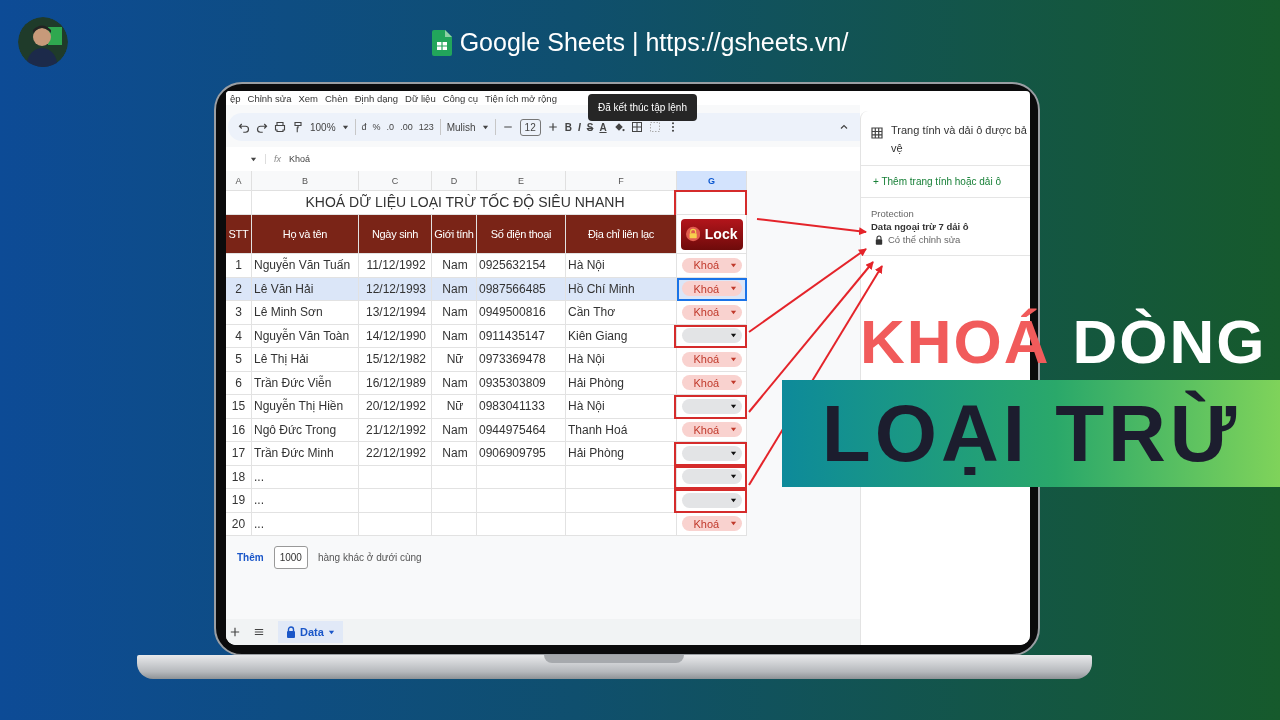 The height and width of the screenshot is (720, 1280). Describe the element at coordinates (521, 98) in the screenshot. I see `menu-item: Tiện ích mở rộng` at that location.